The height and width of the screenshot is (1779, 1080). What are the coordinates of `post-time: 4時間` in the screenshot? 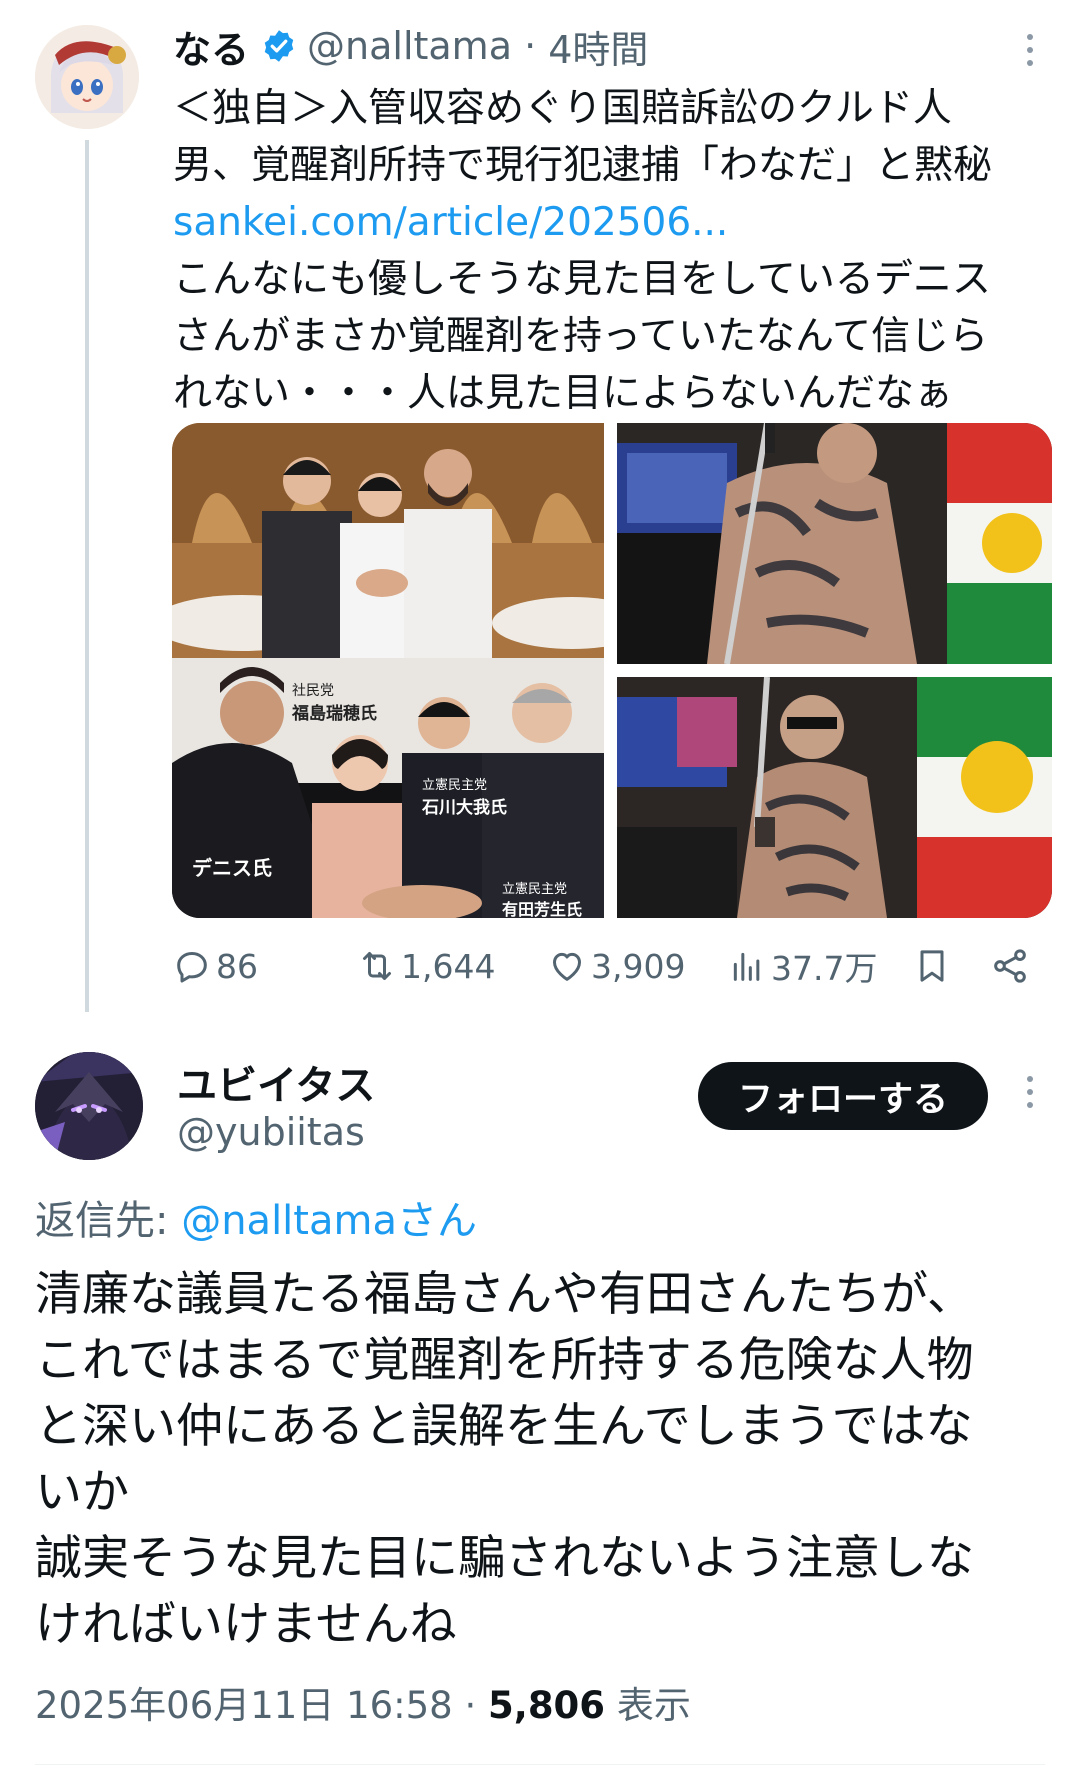 It's located at (598, 46).